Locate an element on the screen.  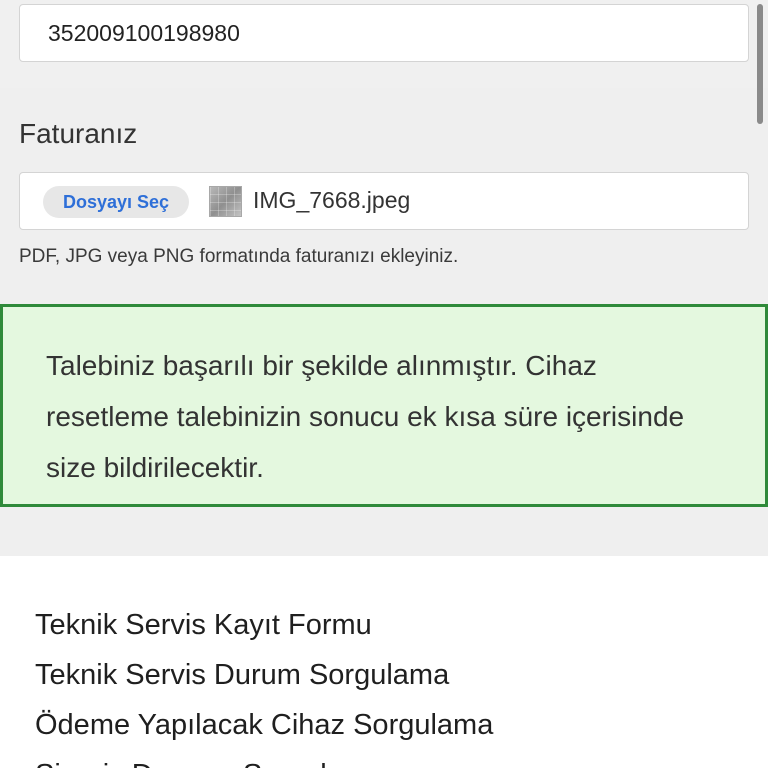
selected-file-name: IMG_7668.jpeg is located at coordinates (332, 200).